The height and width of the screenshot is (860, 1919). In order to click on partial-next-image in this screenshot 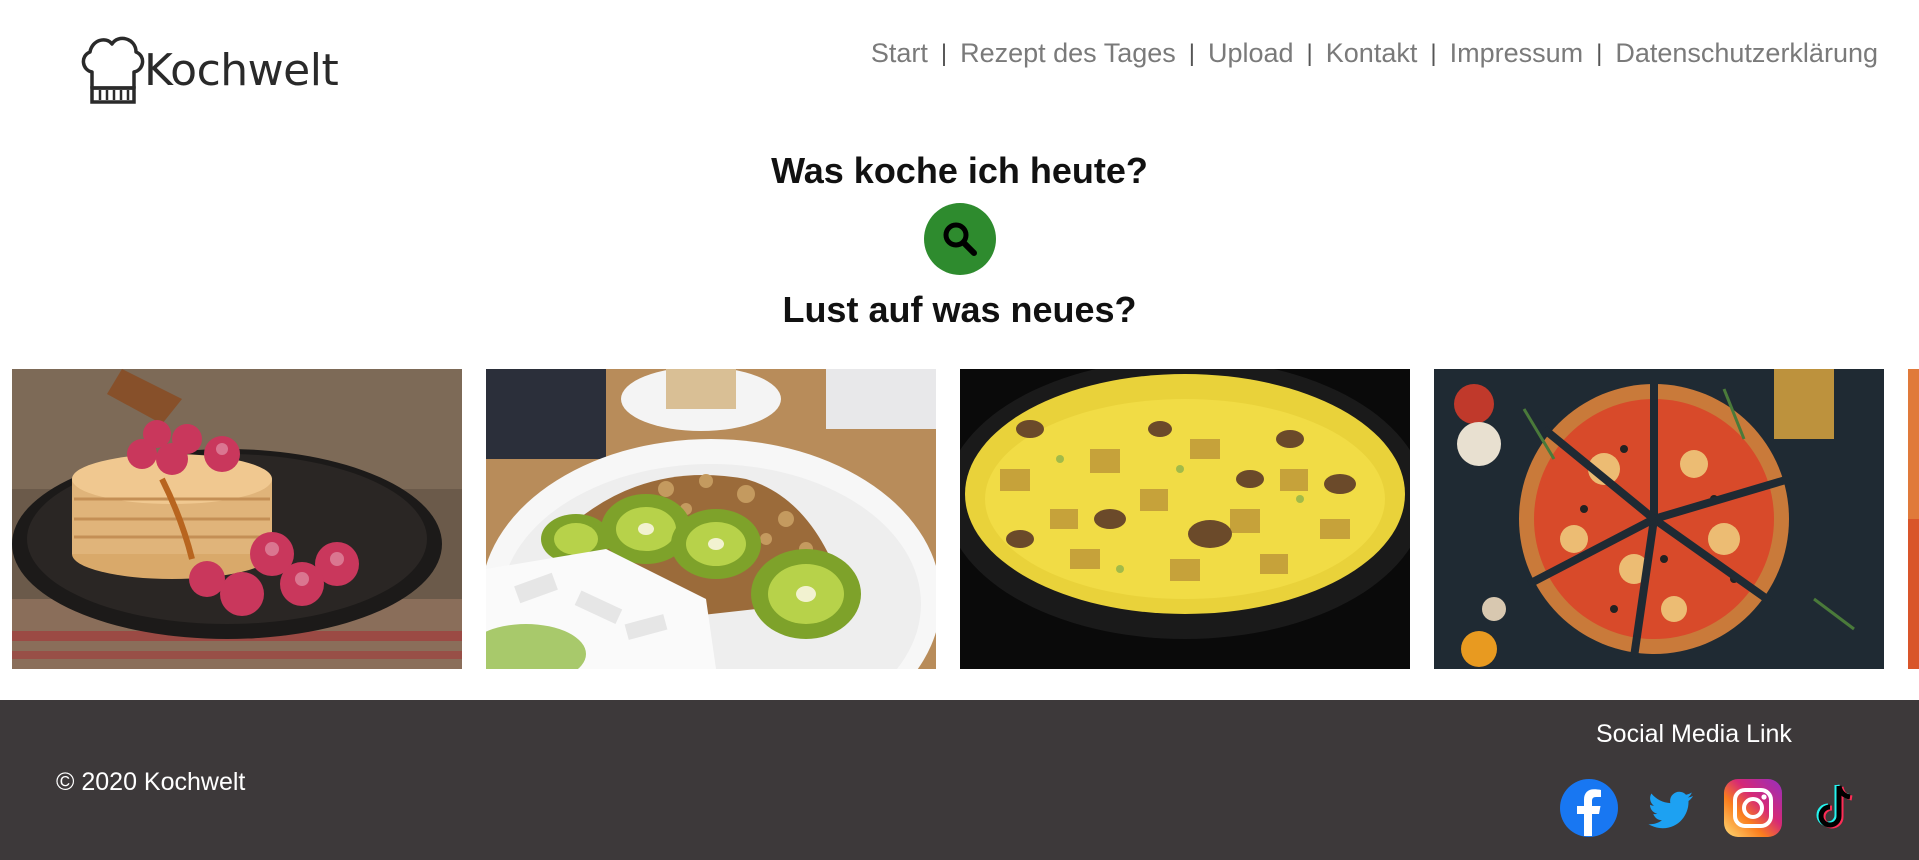, I will do `click(1913, 519)`.